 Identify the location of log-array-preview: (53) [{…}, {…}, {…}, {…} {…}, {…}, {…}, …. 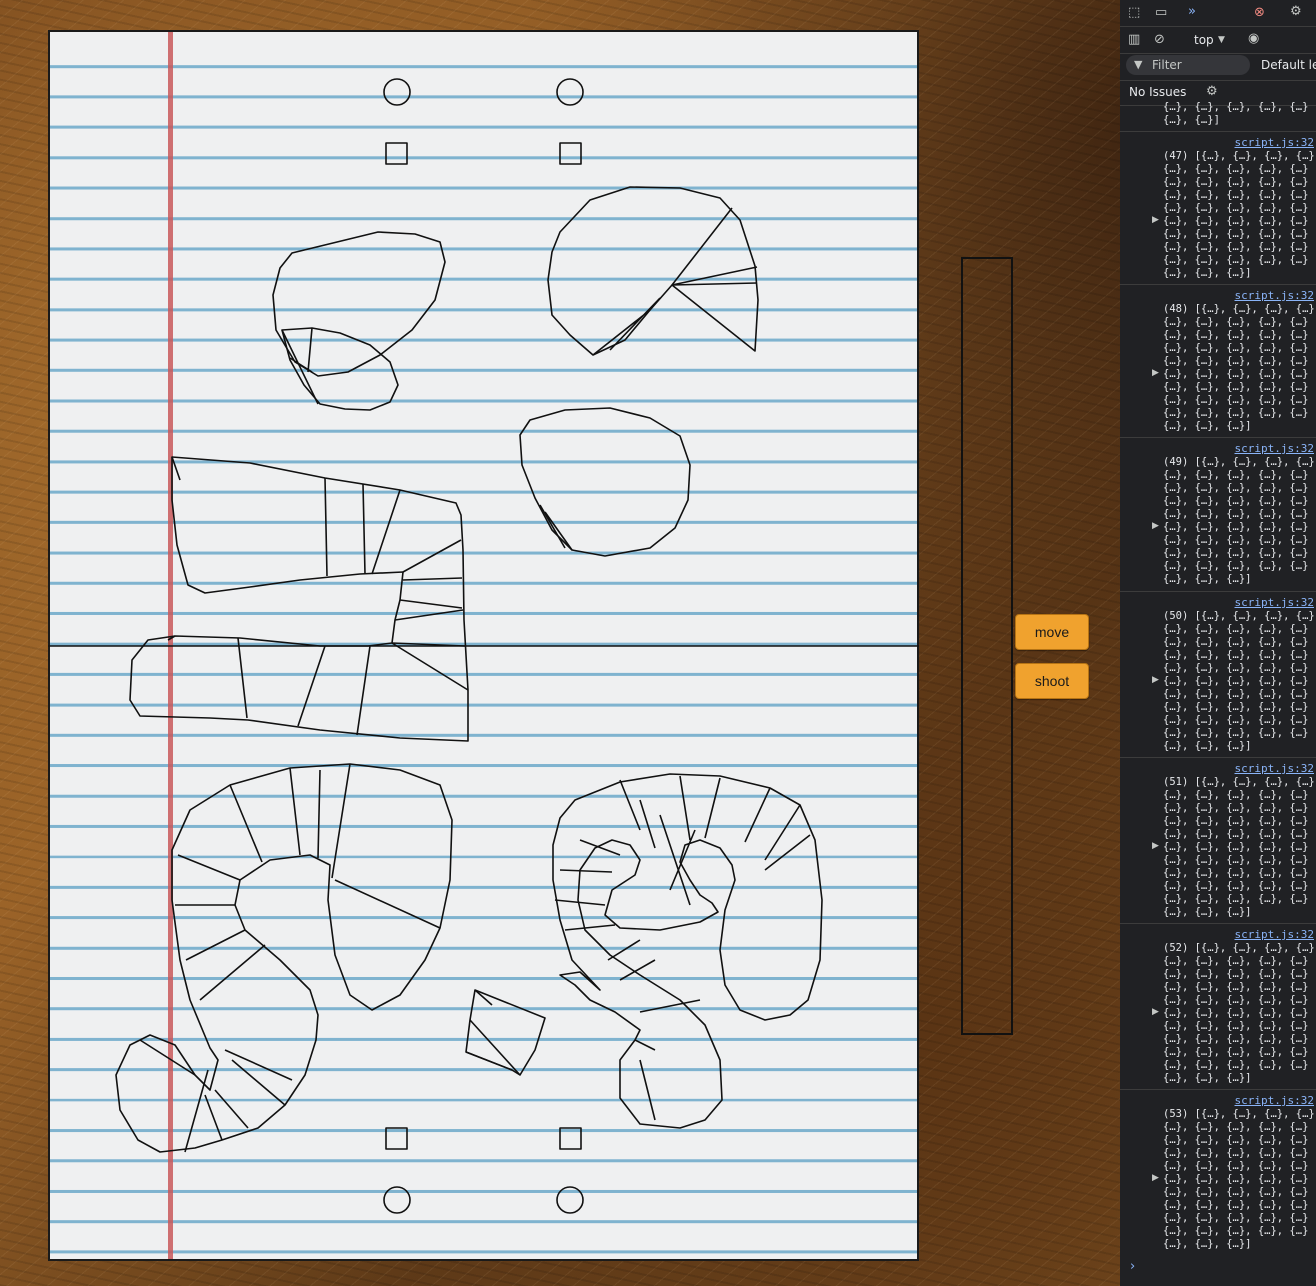
(1239, 1179).